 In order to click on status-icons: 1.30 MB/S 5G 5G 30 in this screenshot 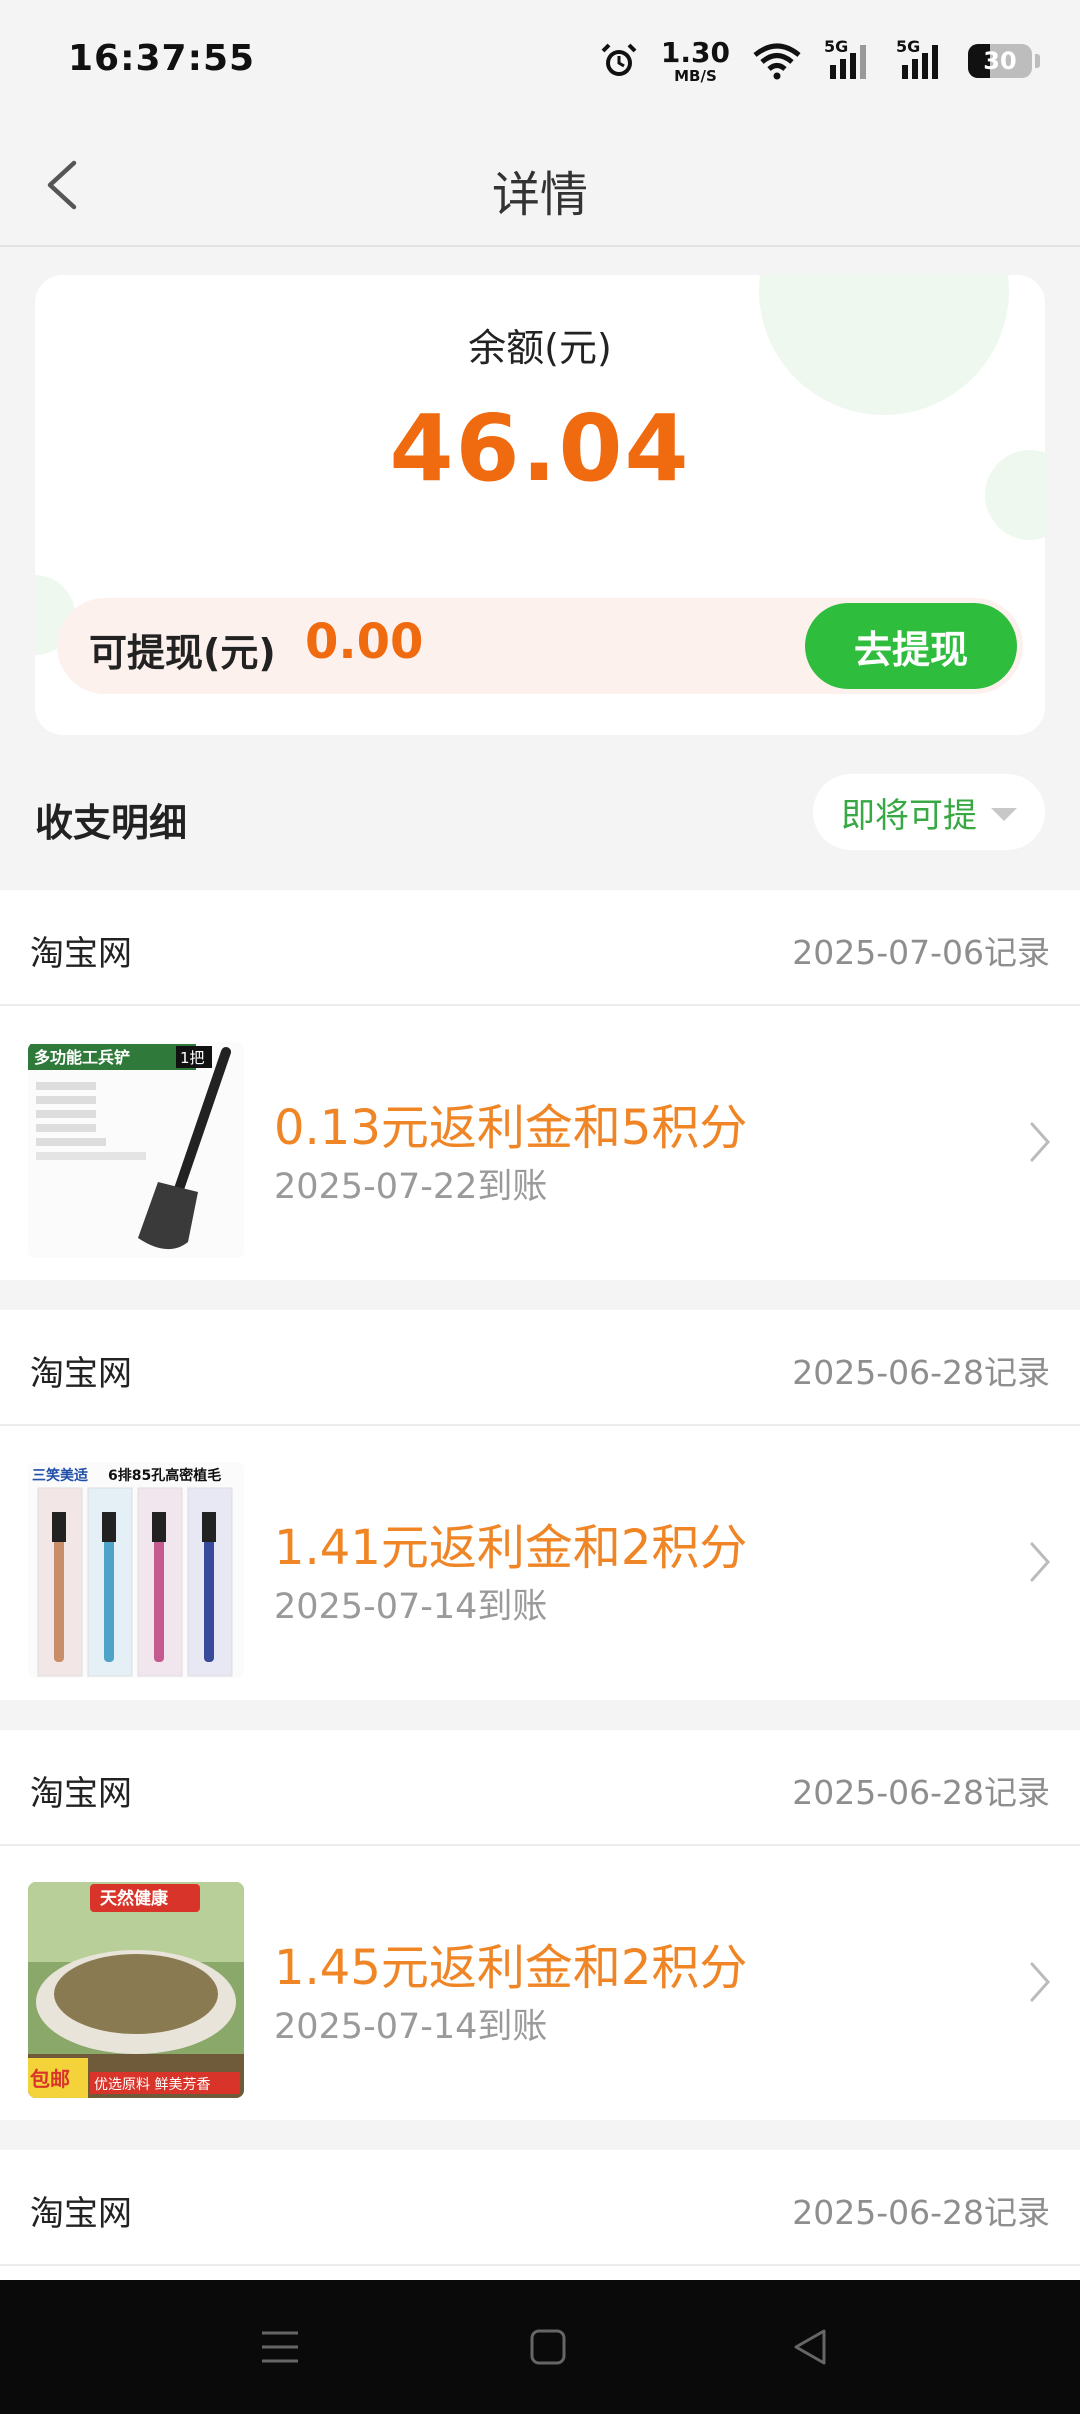, I will do `click(819, 60)`.